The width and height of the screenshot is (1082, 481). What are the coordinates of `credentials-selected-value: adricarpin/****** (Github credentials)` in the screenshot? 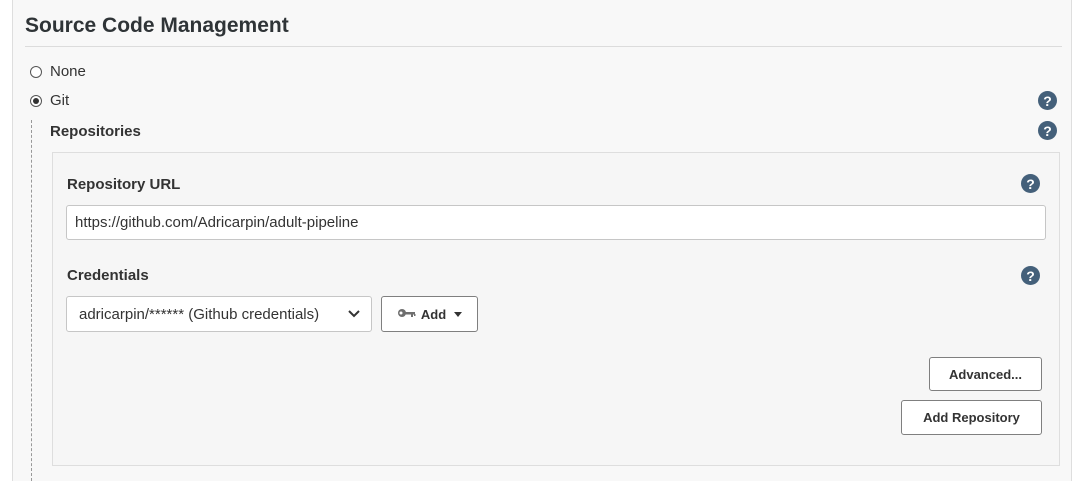 It's located at (199, 314).